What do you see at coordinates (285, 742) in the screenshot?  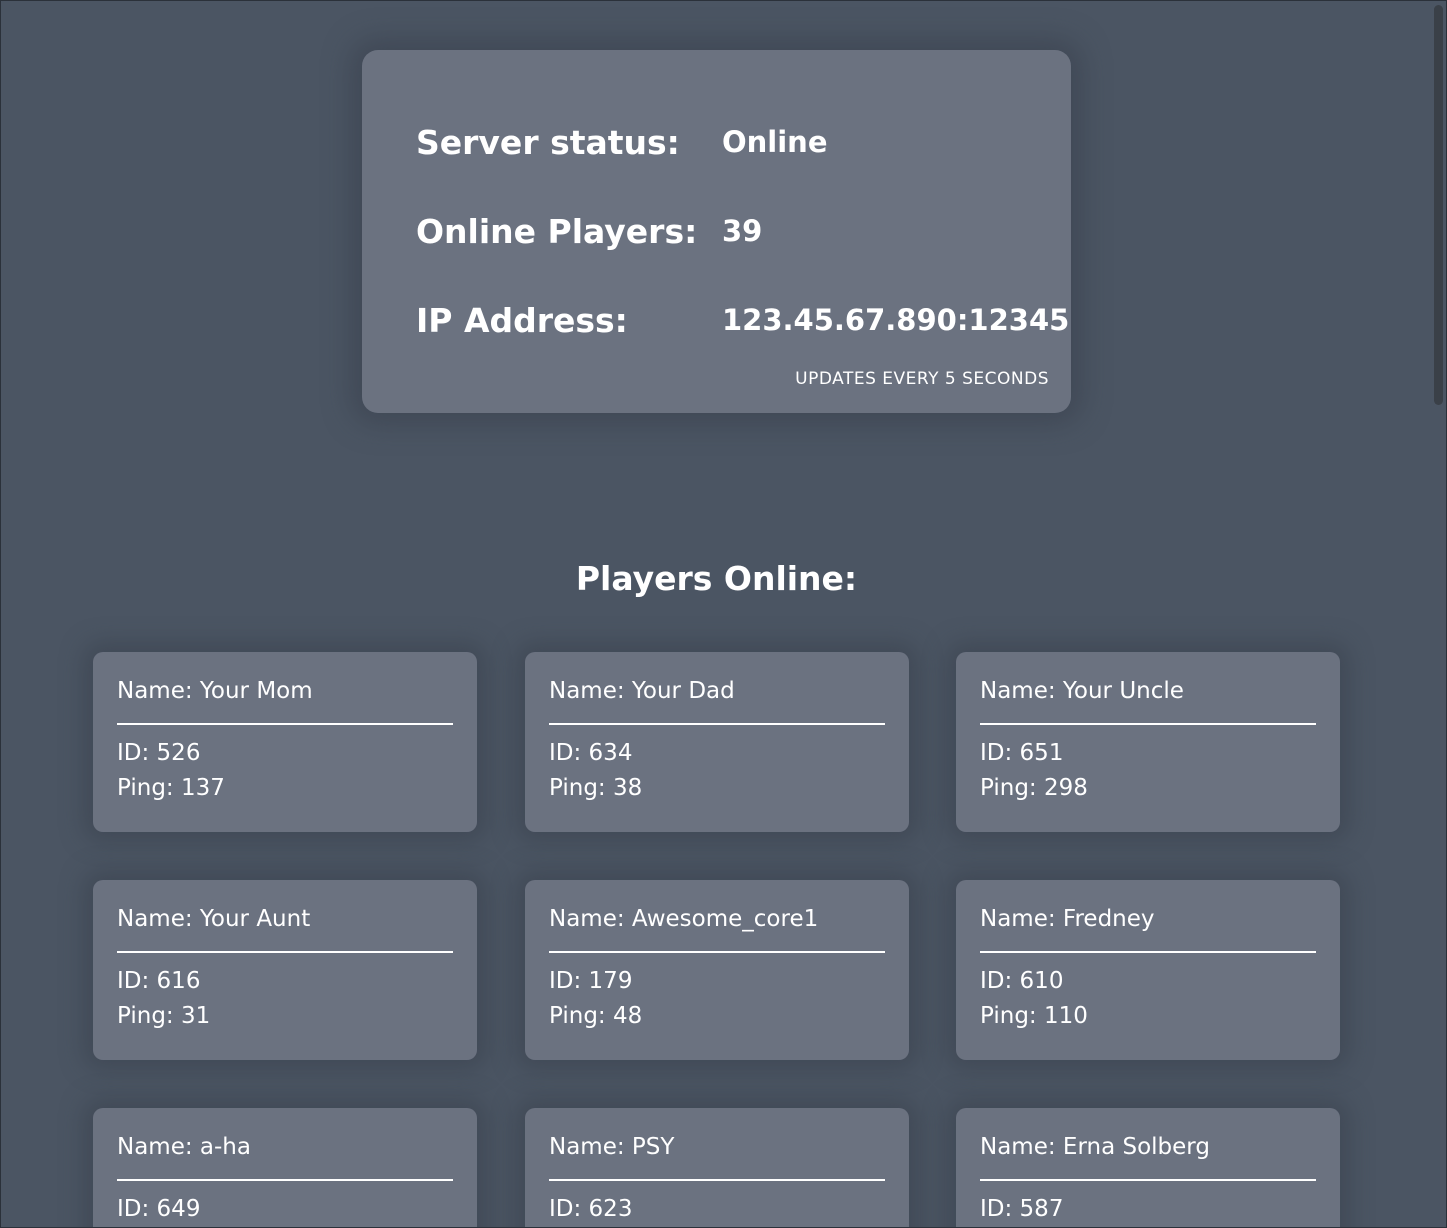 I see `player-card: Name: Your Mom ID: 526 Ping: 137` at bounding box center [285, 742].